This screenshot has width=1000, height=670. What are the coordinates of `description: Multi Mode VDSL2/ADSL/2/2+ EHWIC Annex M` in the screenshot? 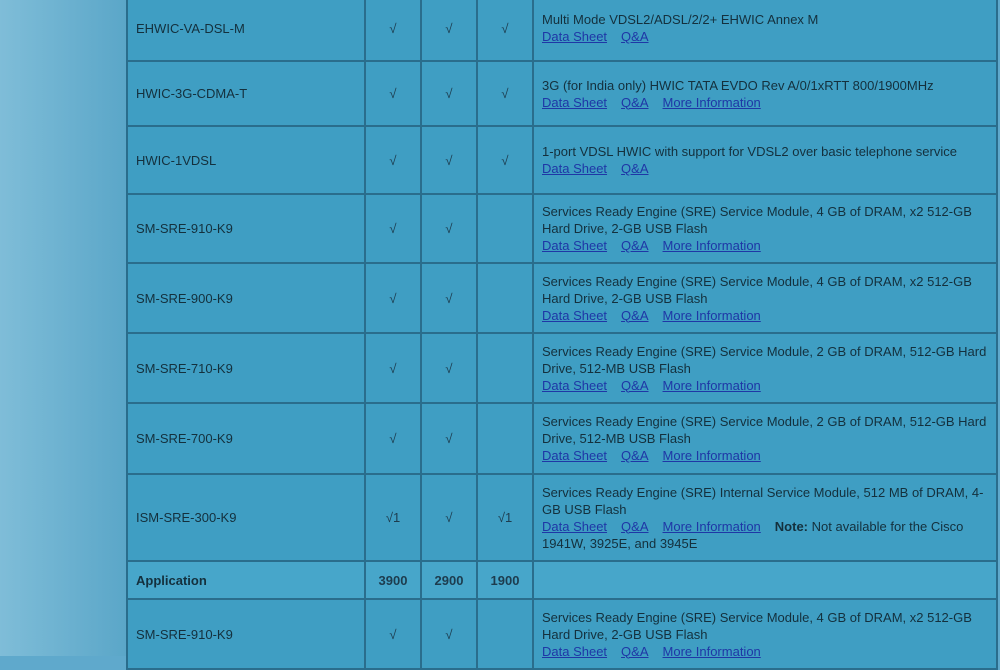 It's located at (680, 19).